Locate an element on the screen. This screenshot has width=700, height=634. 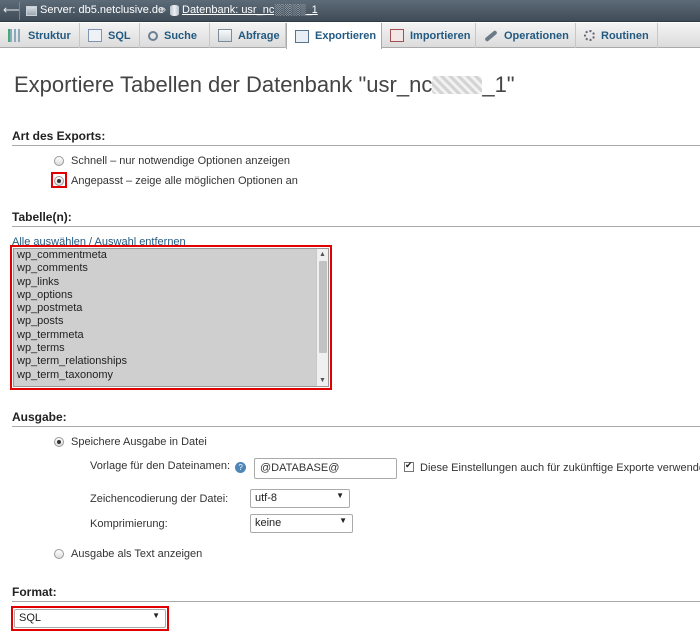
tab-label: Operationen is located at coordinates (536, 35).